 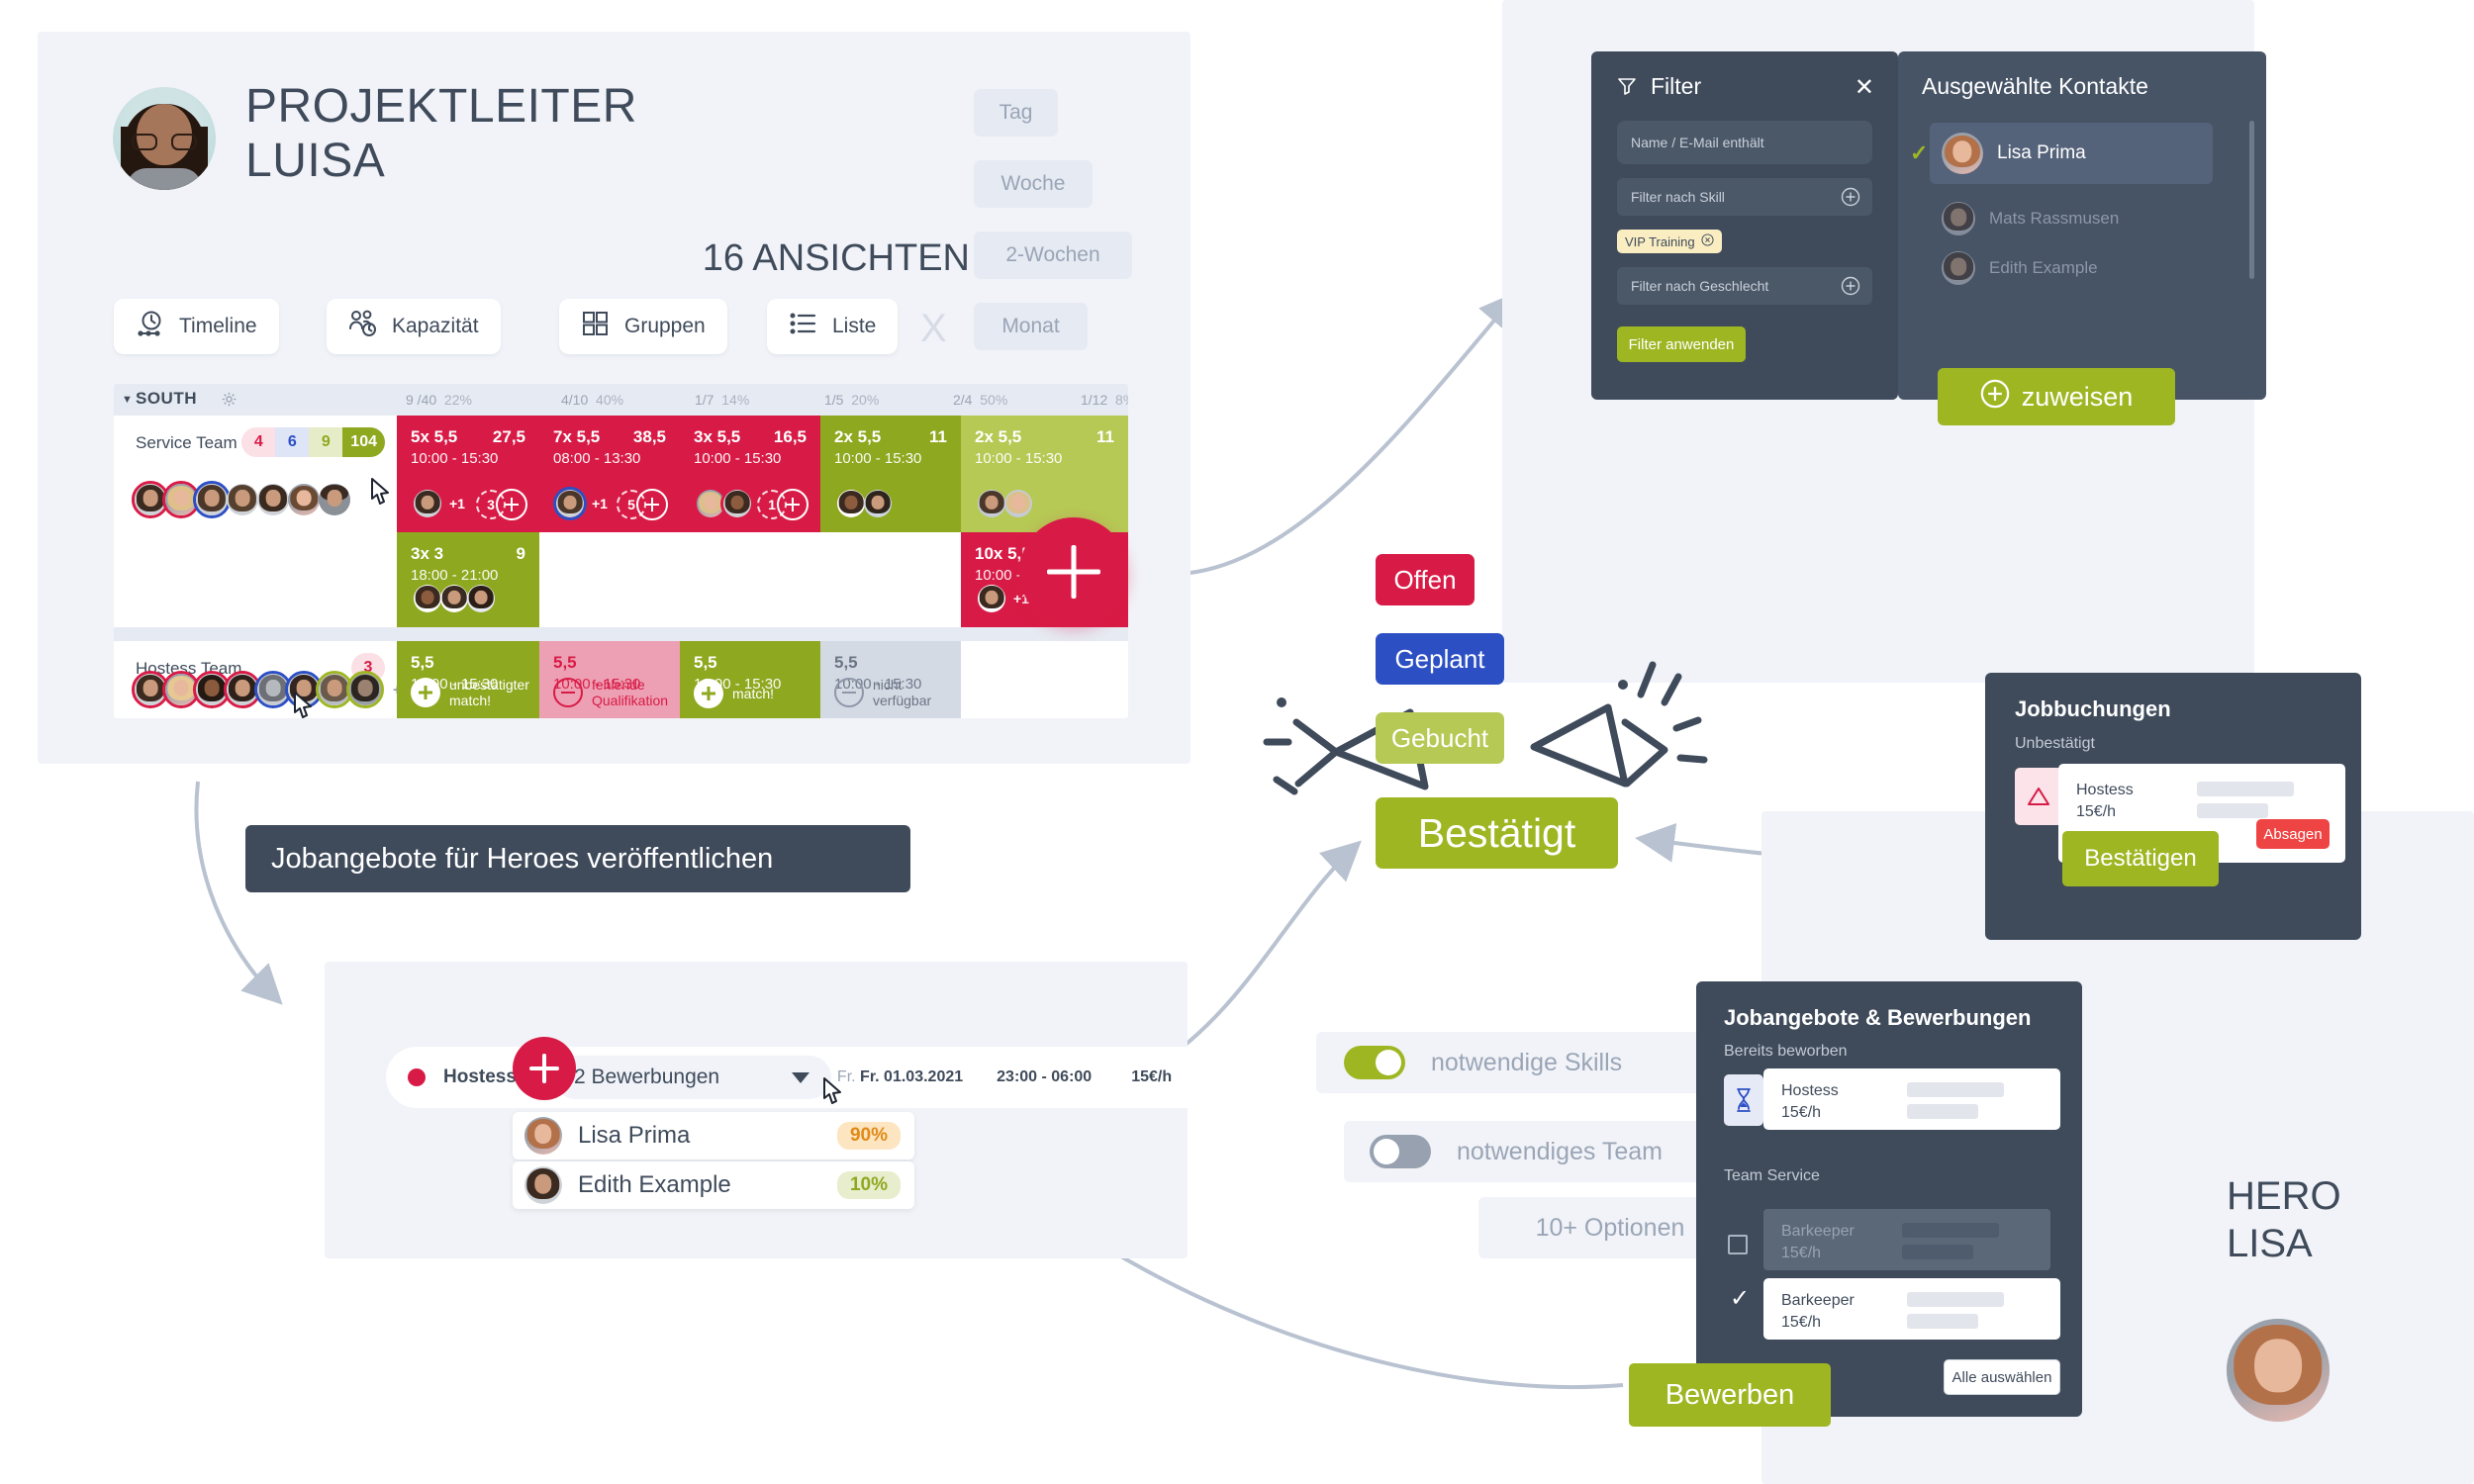 I want to click on status-badge-geplant: Geplant, so click(x=1440, y=659).